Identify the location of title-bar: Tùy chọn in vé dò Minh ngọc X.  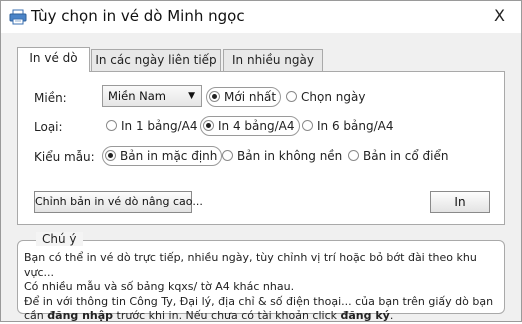
(261, 17).